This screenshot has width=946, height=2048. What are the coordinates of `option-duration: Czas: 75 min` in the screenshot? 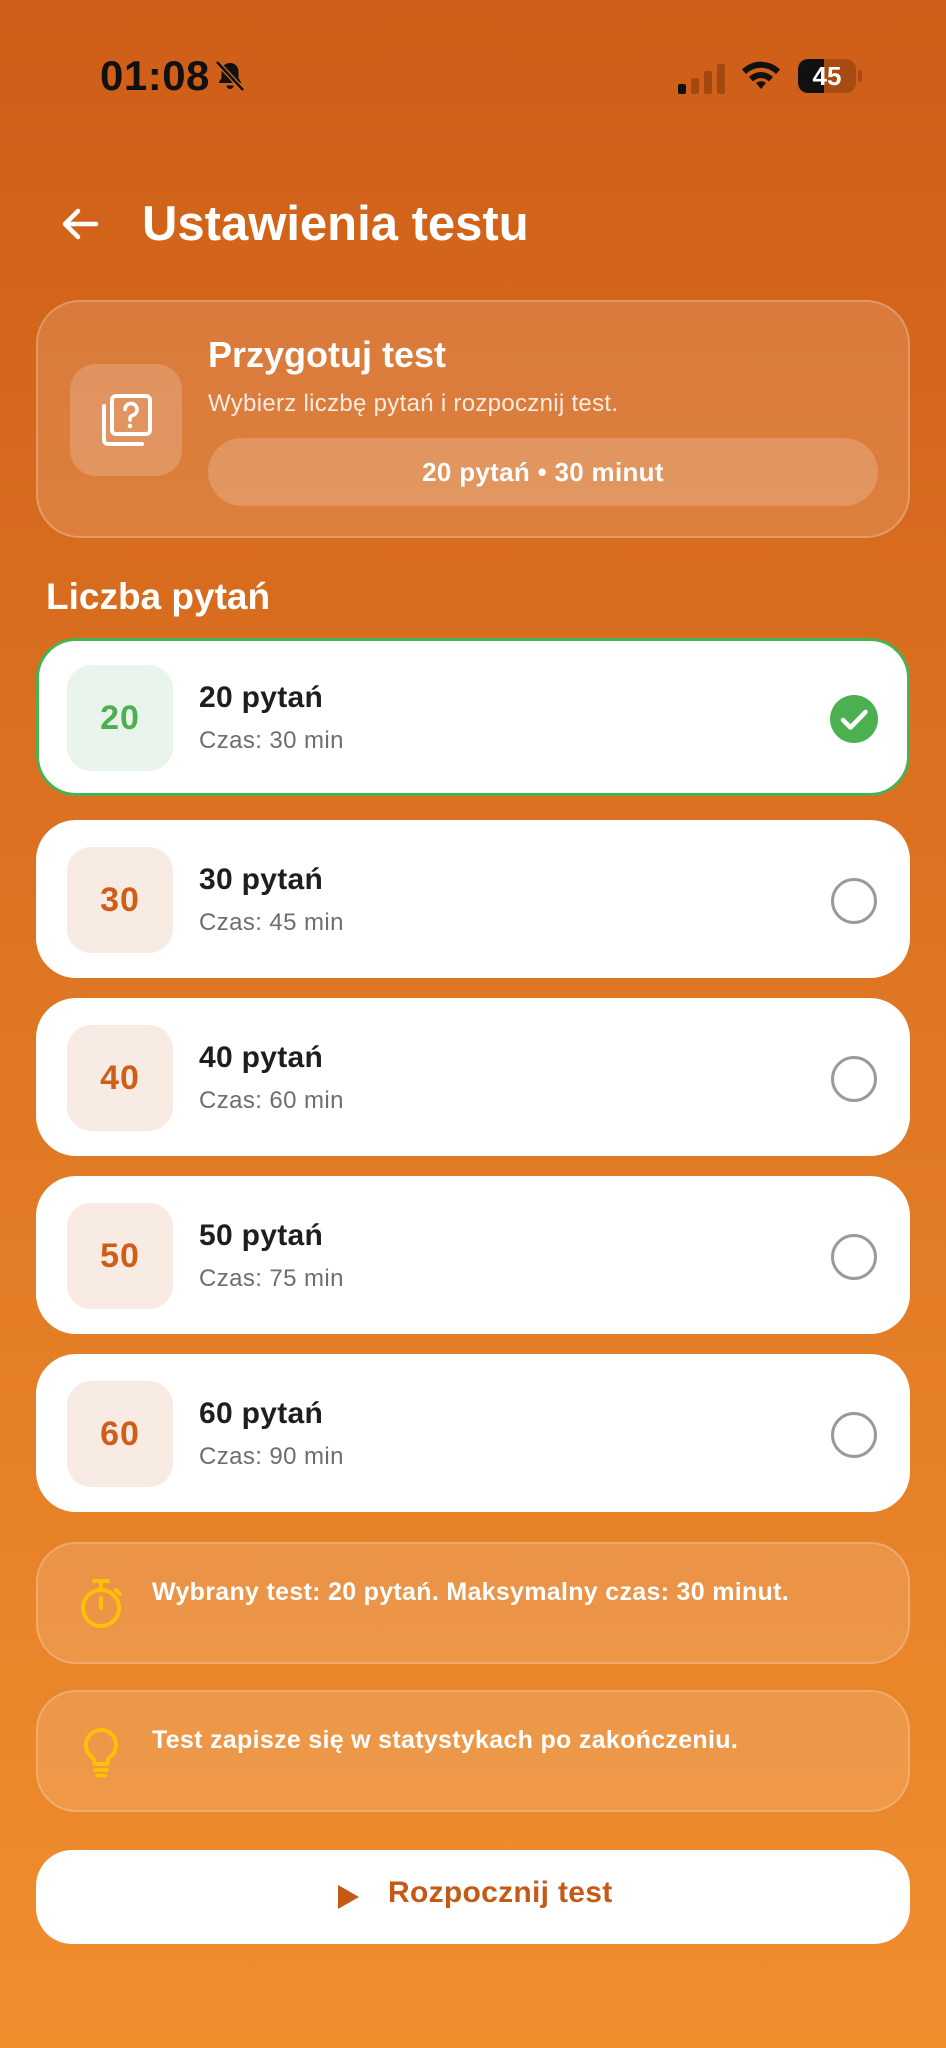 It's located at (271, 1278).